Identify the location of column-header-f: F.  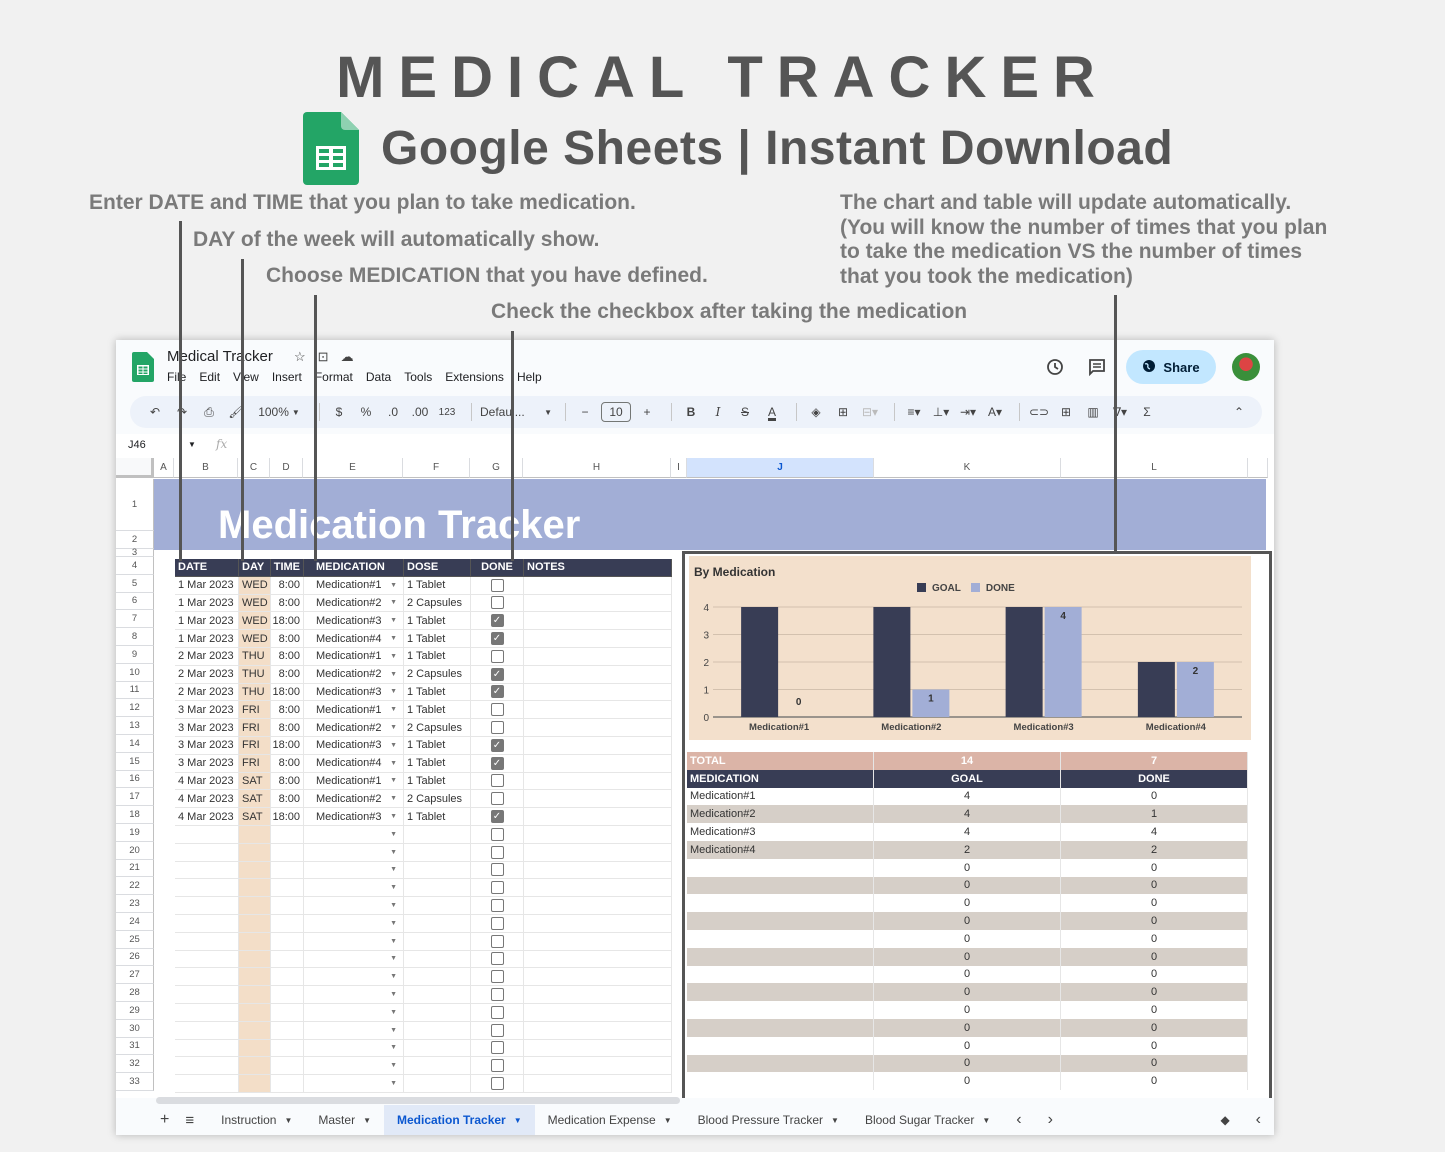
(436, 468).